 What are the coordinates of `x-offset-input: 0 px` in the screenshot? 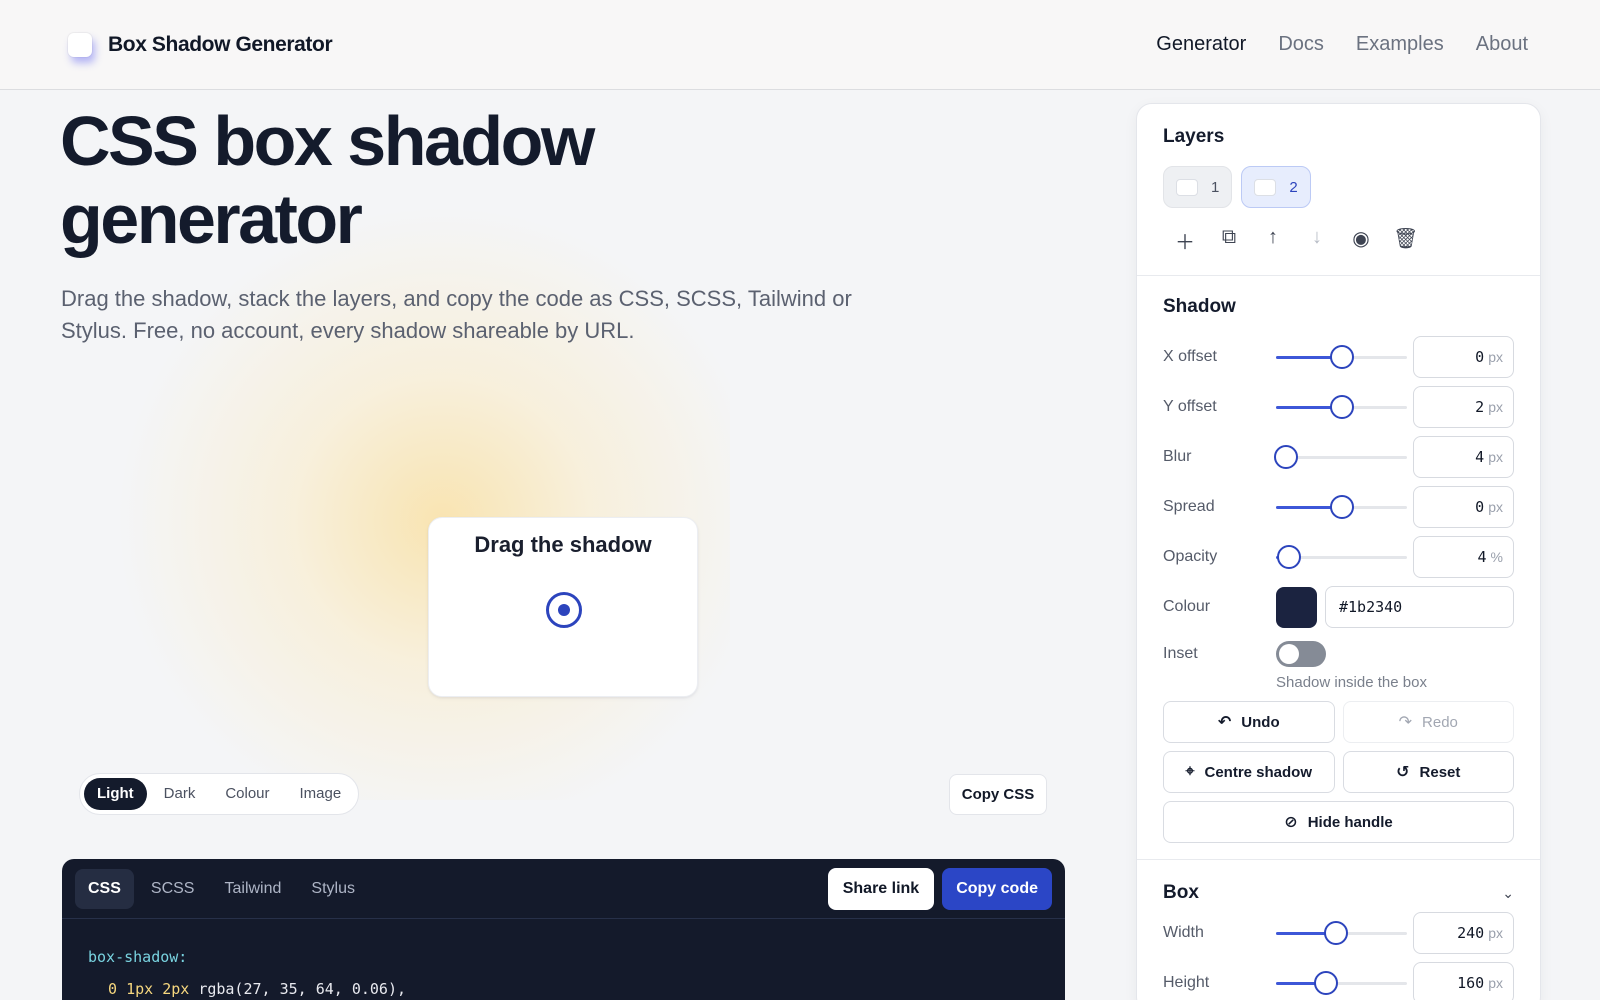 It's located at (1463, 357).